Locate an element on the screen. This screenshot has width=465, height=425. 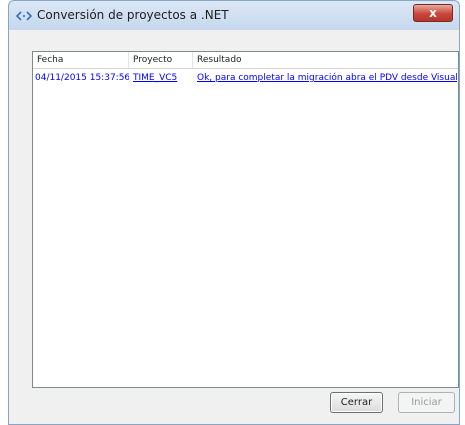
cell-proyecto-link: TIME_VC5 is located at coordinates (161, 78).